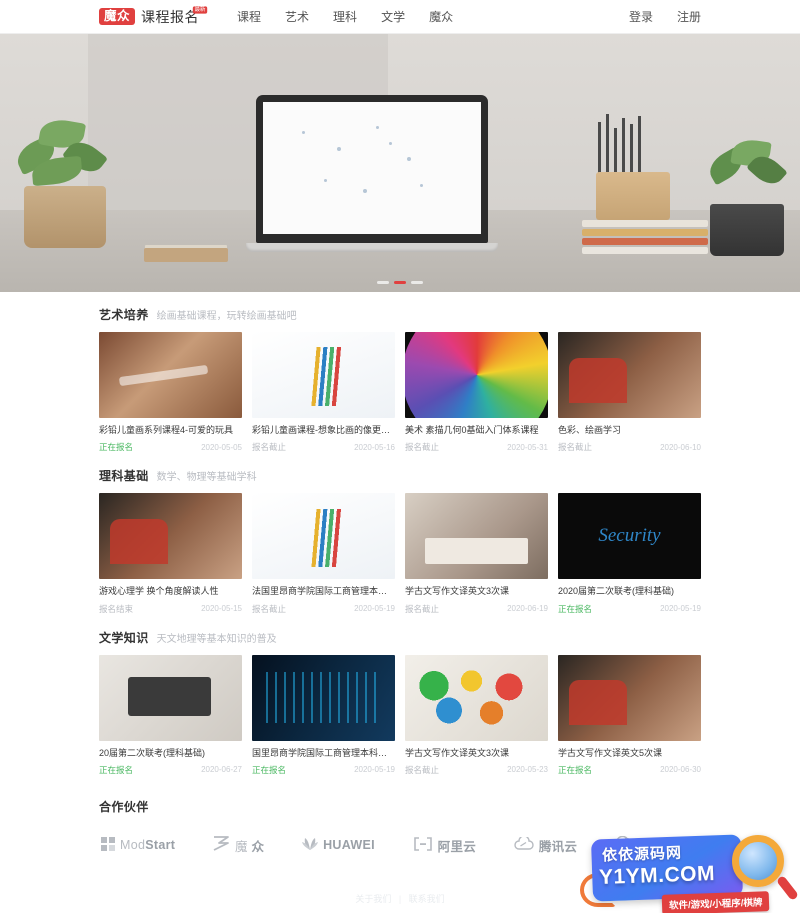 The image size is (800, 913). I want to click on course-date: 2020-05-23, so click(527, 770).